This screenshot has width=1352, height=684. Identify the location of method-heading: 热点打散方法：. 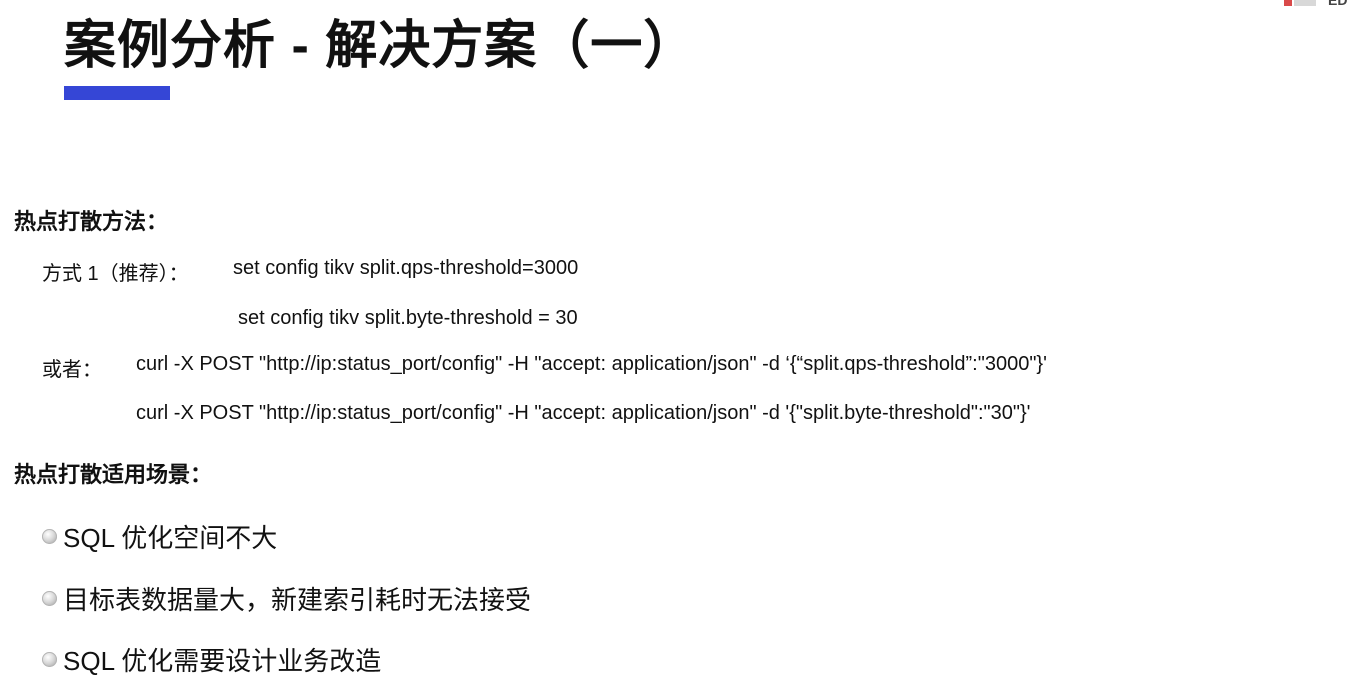
(91, 221).